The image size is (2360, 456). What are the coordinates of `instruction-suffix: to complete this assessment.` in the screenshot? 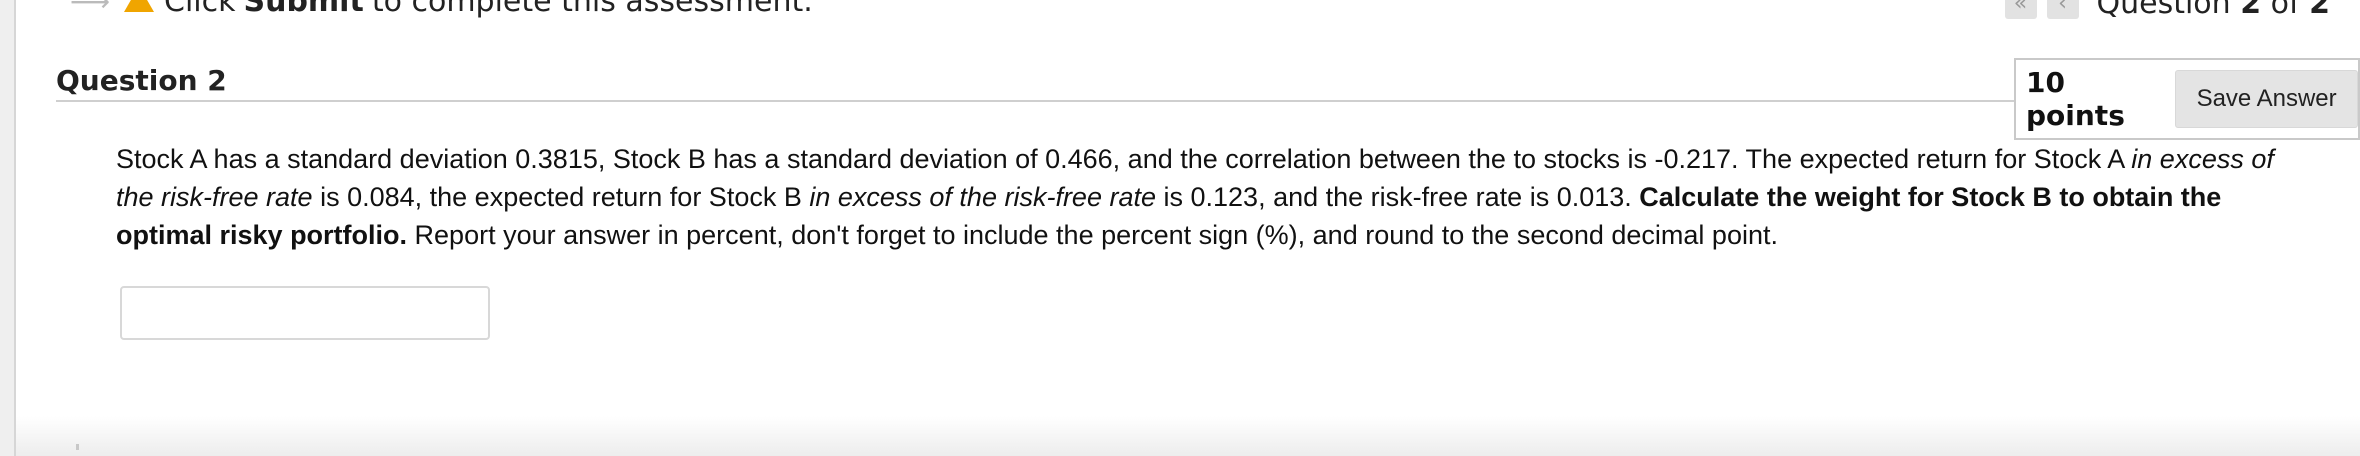 It's located at (592, 9).